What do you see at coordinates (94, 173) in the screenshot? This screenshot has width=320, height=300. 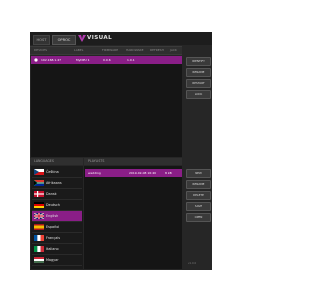 I see `playlist-name: wedding` at bounding box center [94, 173].